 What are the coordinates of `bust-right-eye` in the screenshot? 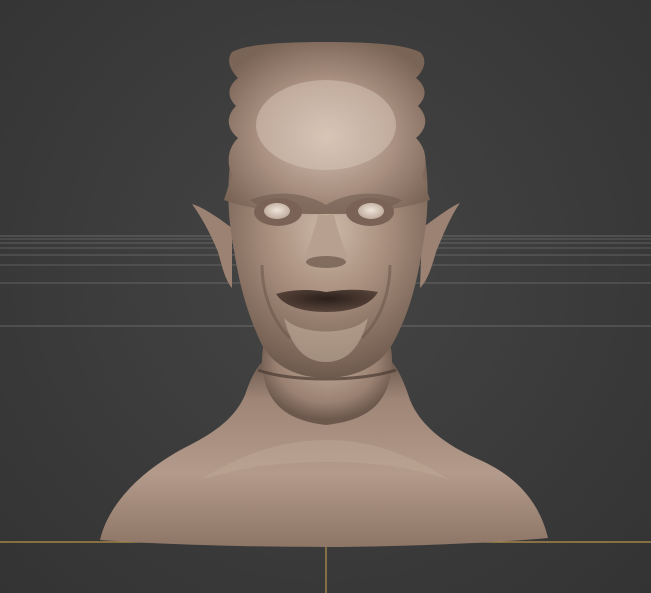 It's located at (371, 211).